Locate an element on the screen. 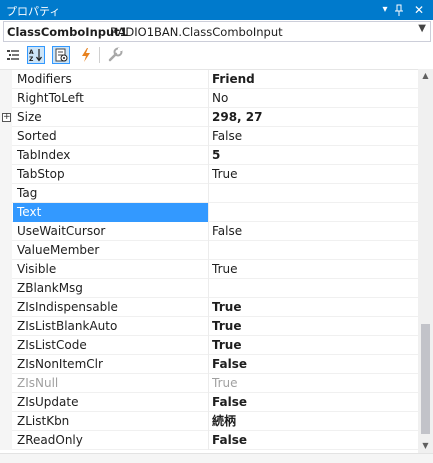 This screenshot has width=433, height=463. property-row: ValueMember is located at coordinates (209, 250).